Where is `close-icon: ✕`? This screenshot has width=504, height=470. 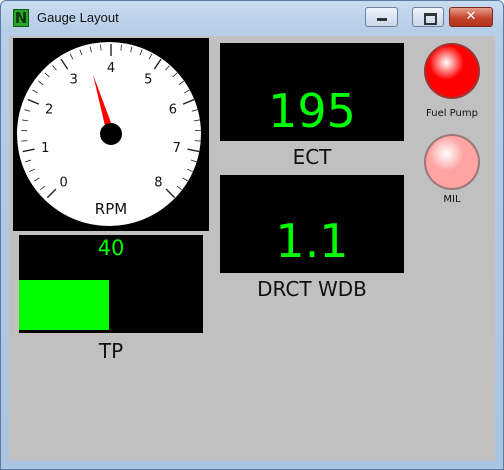 close-icon: ✕ is located at coordinates (471, 16).